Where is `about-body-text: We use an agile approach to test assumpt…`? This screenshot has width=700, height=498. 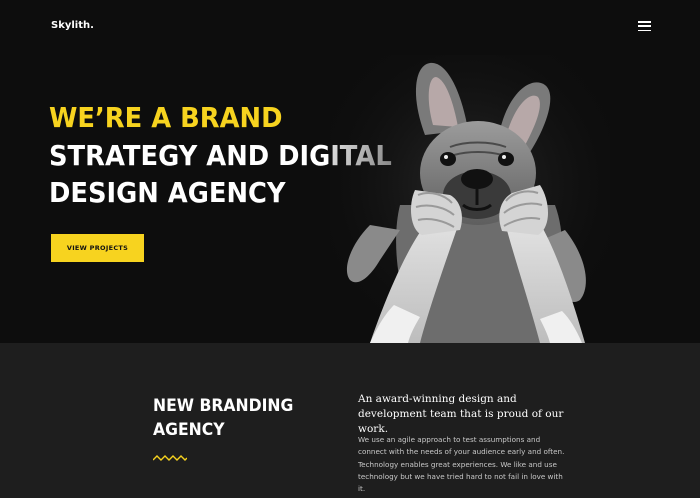
about-body-text: We use an agile approach to test assumpt… is located at coordinates (461, 464).